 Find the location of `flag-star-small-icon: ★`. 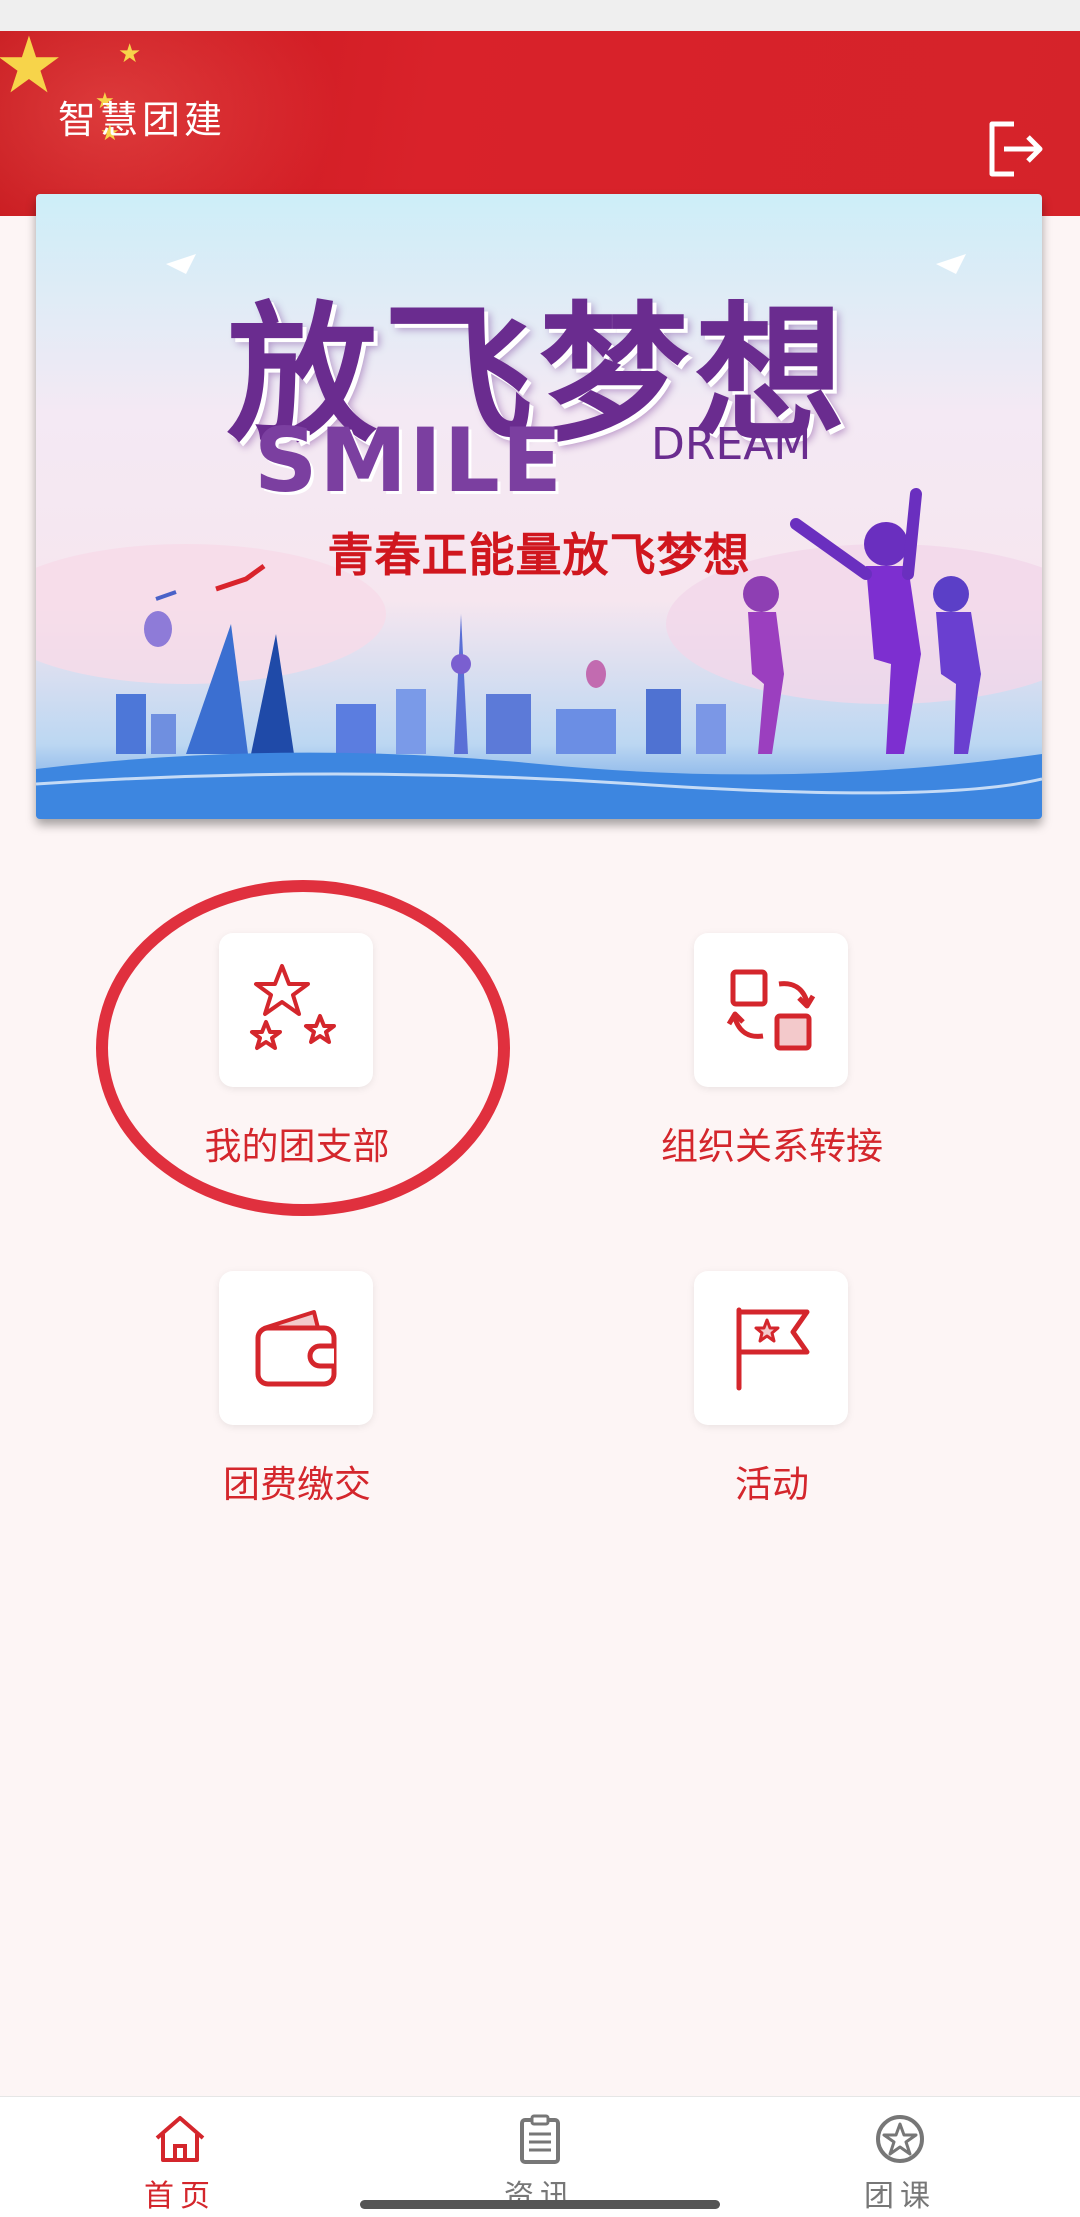

flag-star-small-icon: ★ is located at coordinates (130, 54).